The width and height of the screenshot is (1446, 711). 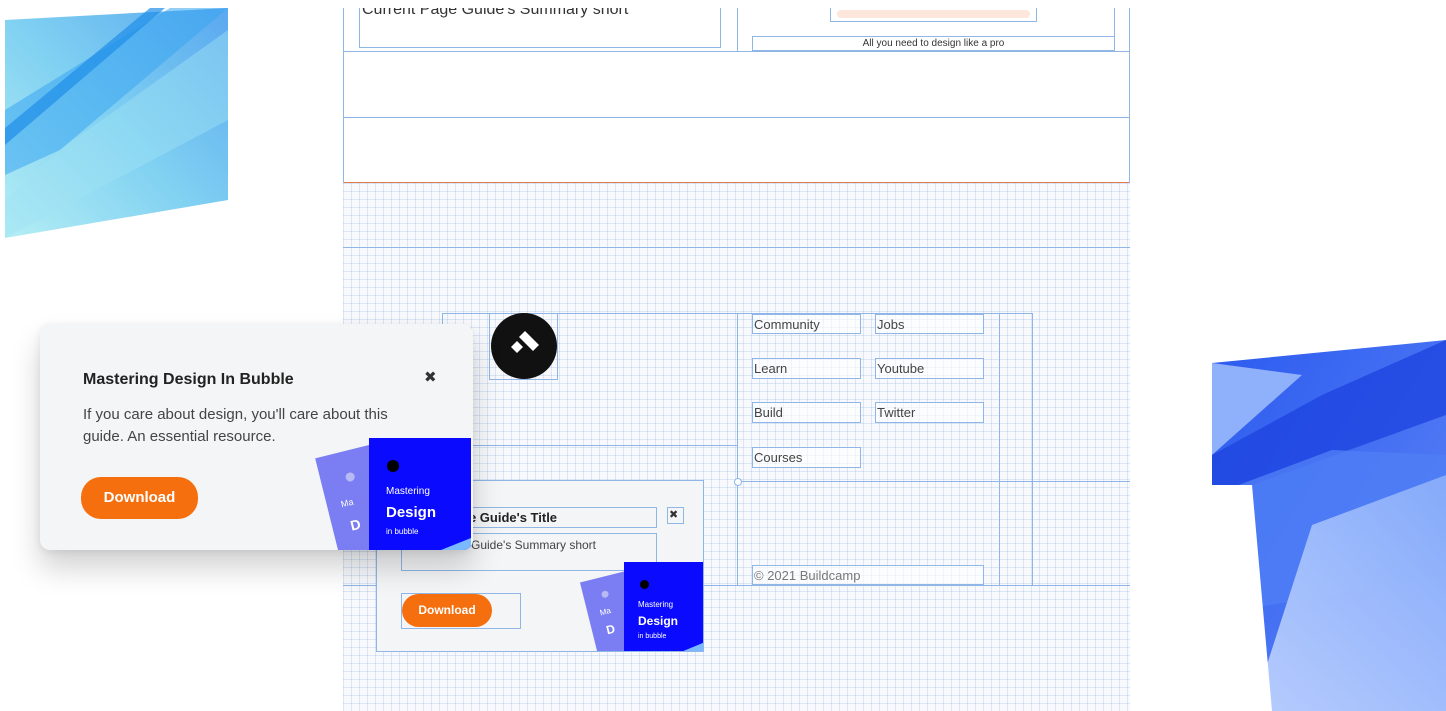 I want to click on editor-popup-title: ge Guide's Title, so click(x=509, y=517).